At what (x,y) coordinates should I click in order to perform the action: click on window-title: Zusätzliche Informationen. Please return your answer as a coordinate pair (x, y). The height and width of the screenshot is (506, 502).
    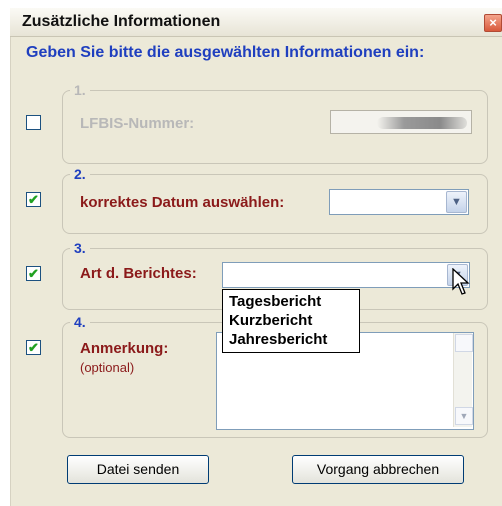
    Looking at the image, I should click on (121, 21).